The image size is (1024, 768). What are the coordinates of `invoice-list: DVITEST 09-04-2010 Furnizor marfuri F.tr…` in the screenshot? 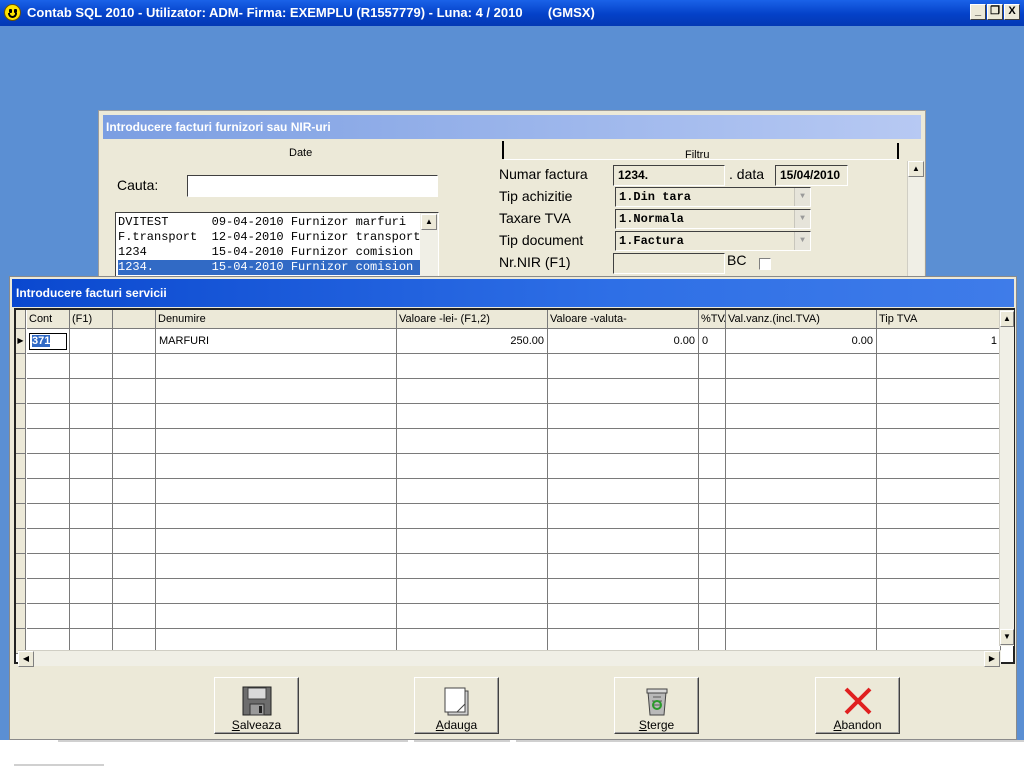 It's located at (277, 245).